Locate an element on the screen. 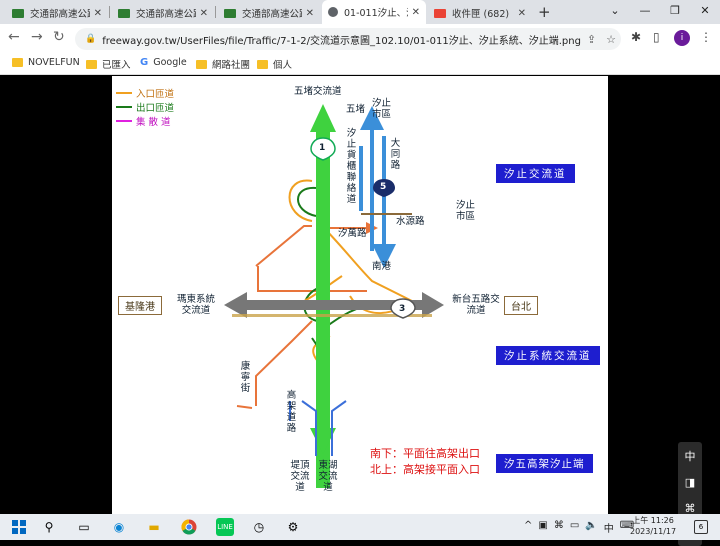  settings-icon: ⚙ is located at coordinates (293, 527).